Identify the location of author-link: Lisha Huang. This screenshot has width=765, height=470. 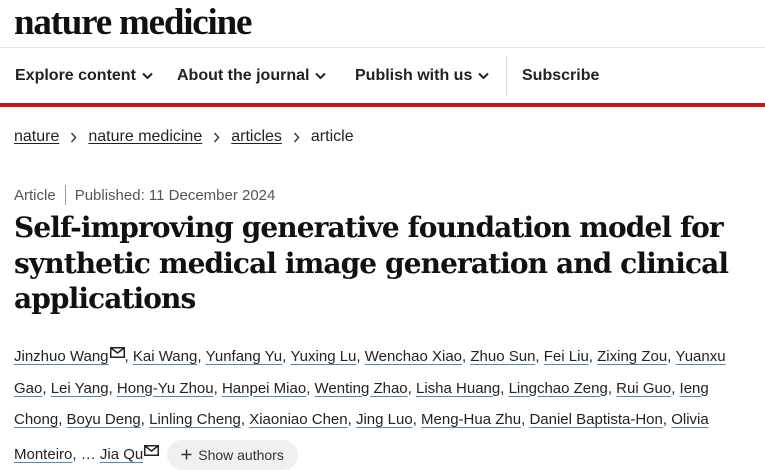
(458, 388).